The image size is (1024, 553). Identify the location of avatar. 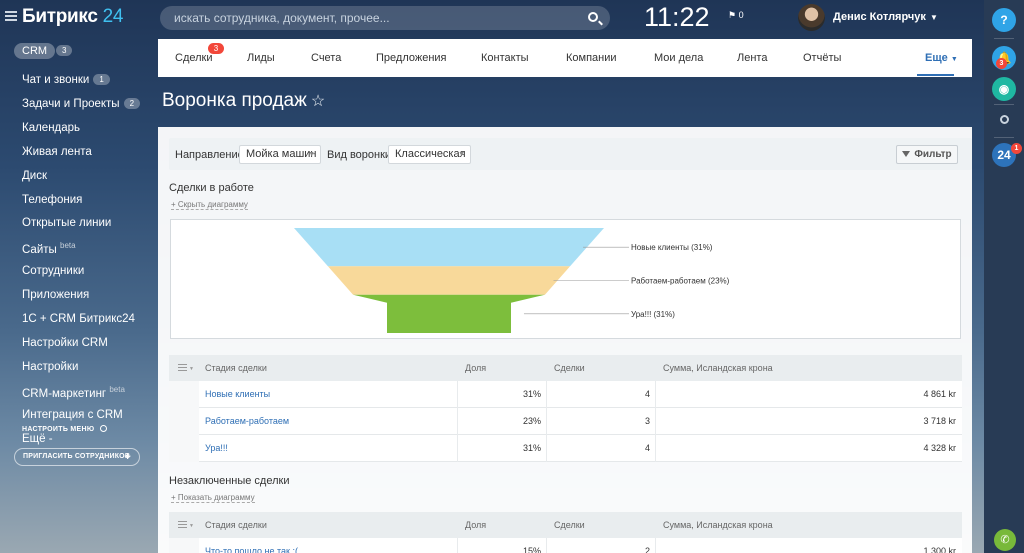
(811, 17).